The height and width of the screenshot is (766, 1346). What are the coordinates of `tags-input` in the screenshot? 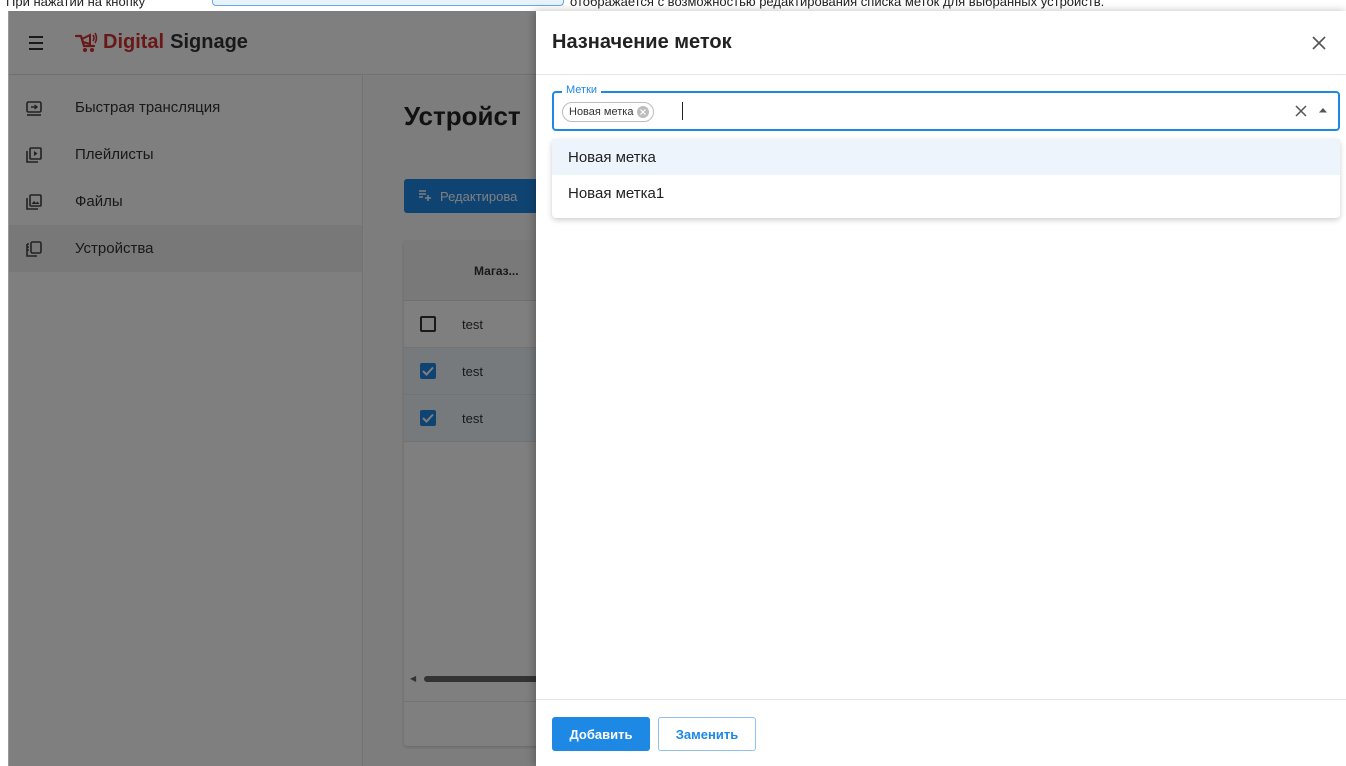 It's located at (986, 112).